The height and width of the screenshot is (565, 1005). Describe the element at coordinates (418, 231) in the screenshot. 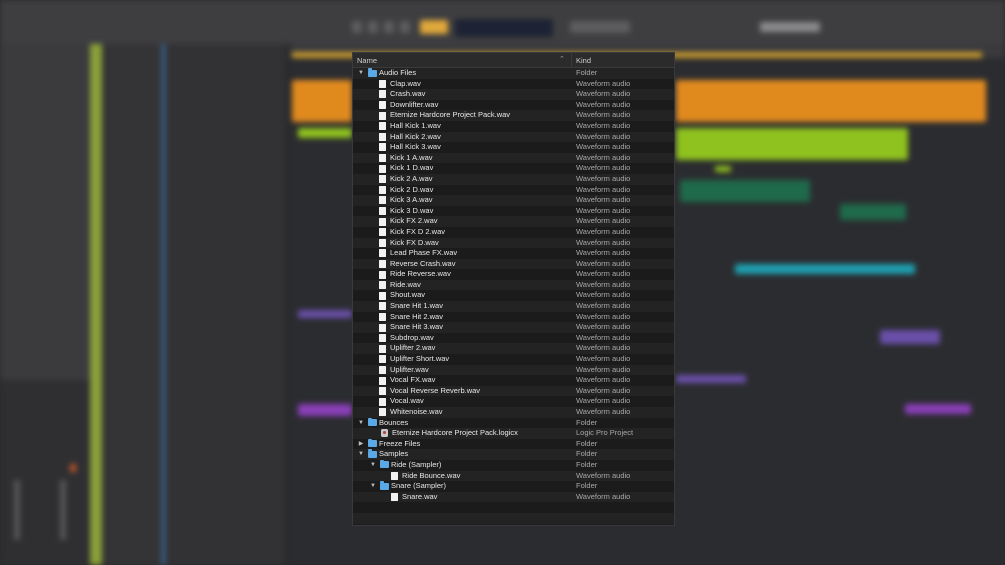

I see `item-name: Kick FX D 2.wav` at that location.